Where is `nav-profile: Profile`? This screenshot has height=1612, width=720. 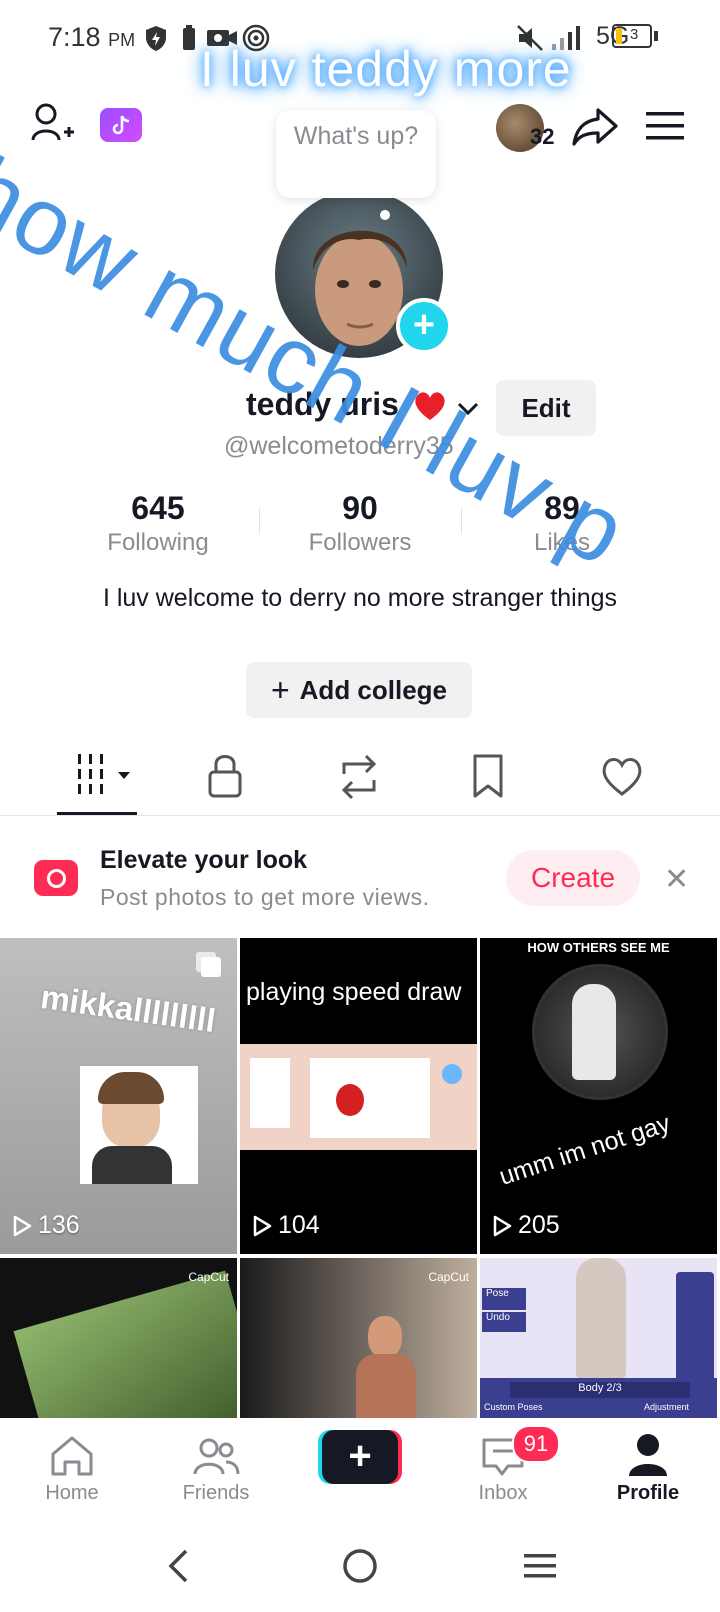
nav-profile: Profile is located at coordinates (648, 1466).